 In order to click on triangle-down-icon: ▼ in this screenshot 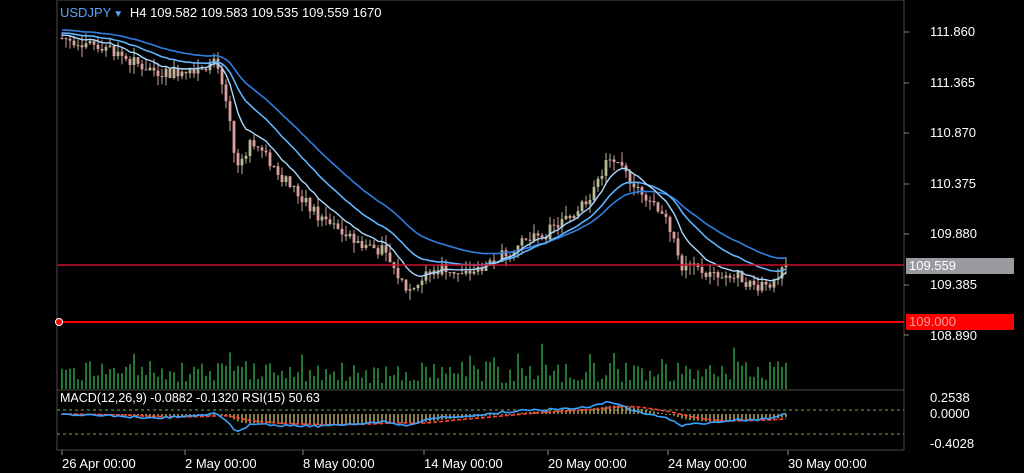, I will do `click(118, 14)`.